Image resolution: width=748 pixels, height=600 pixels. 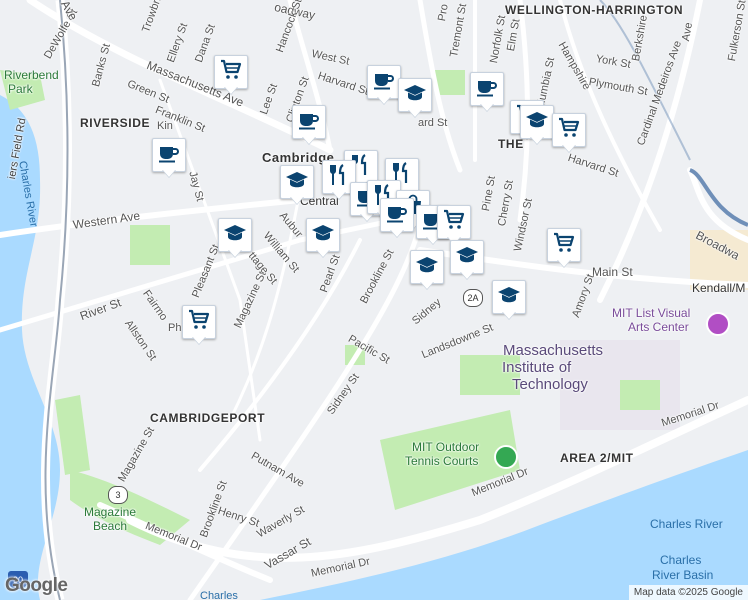 What do you see at coordinates (339, 177) in the screenshot?
I see `fork-knife-icon` at bounding box center [339, 177].